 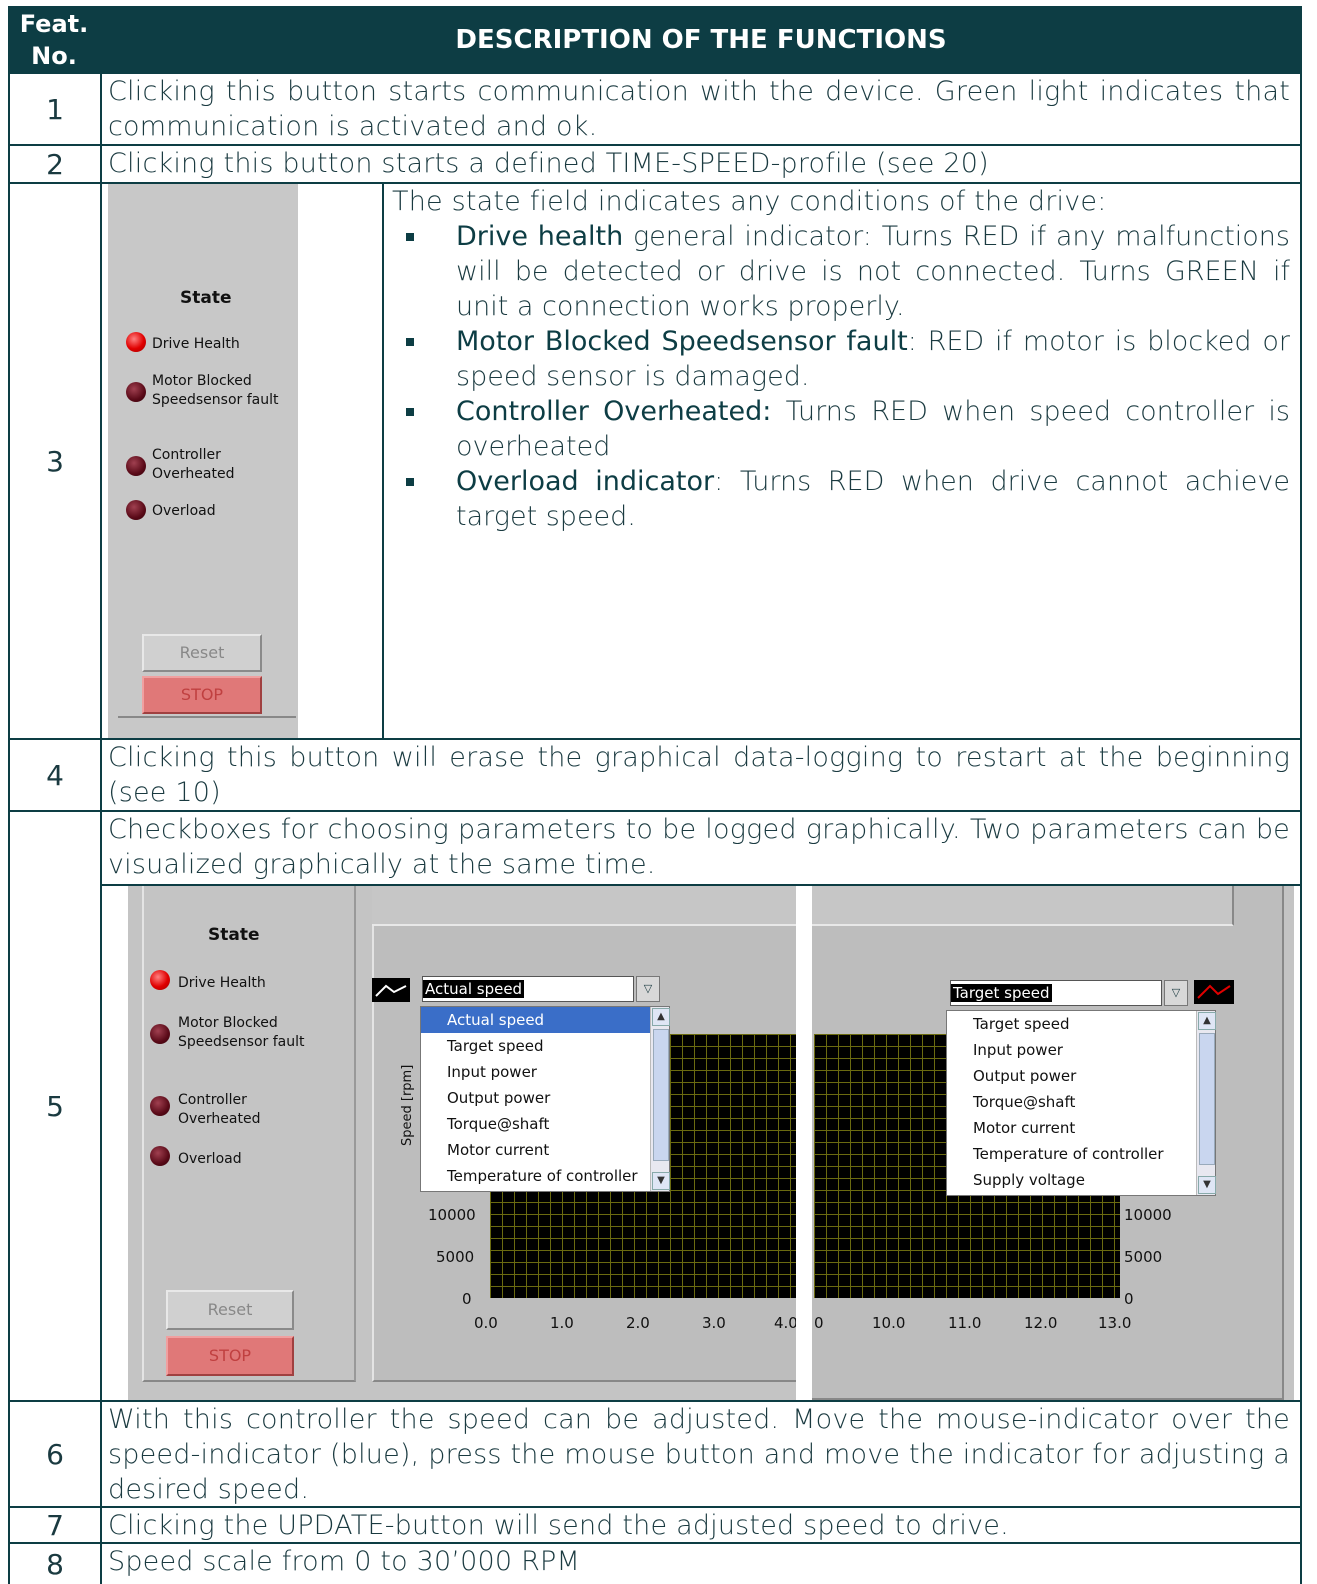 I want to click on drive-health-led-icon, so click(x=136, y=342).